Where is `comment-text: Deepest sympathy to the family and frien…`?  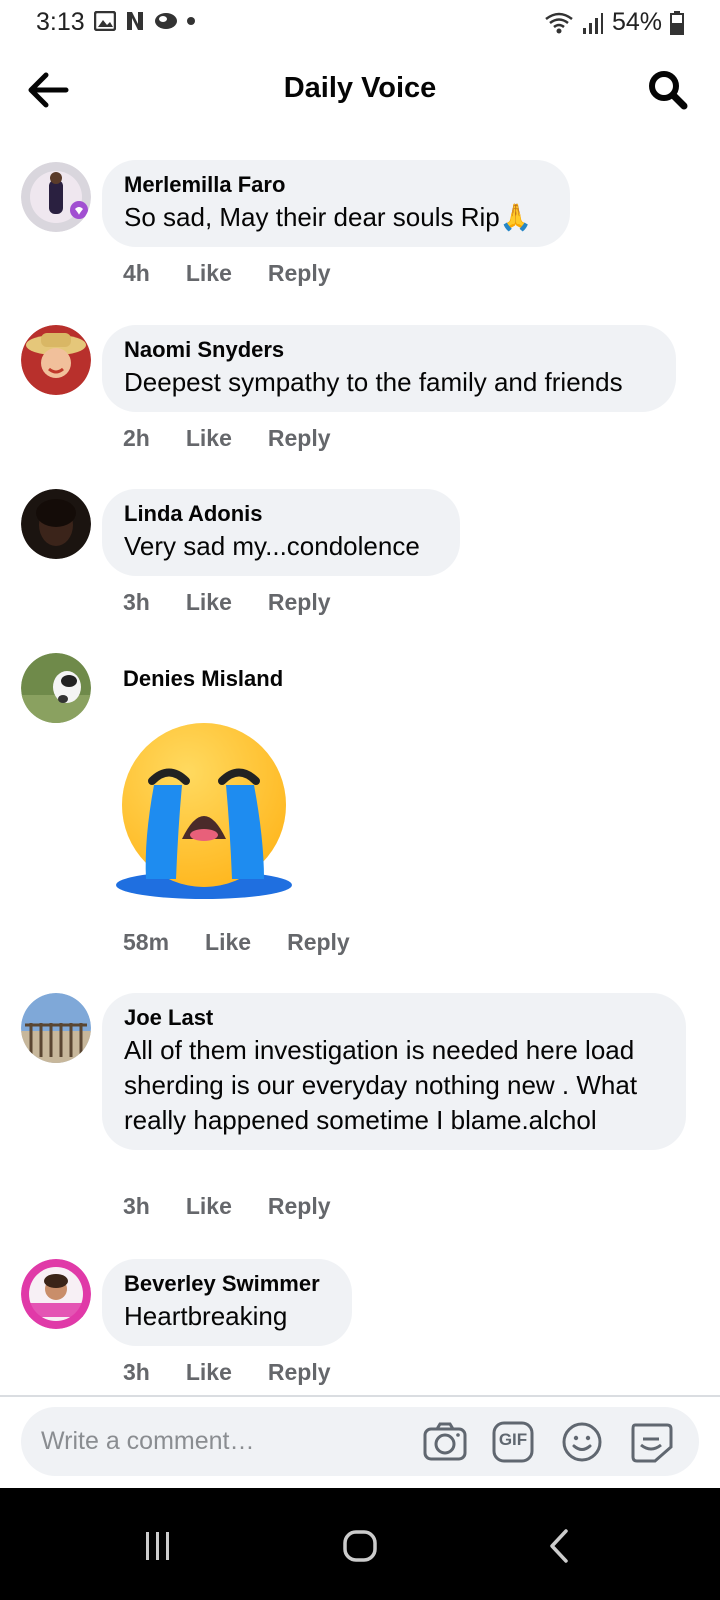
comment-text: Deepest sympathy to the family and frien… is located at coordinates (373, 382).